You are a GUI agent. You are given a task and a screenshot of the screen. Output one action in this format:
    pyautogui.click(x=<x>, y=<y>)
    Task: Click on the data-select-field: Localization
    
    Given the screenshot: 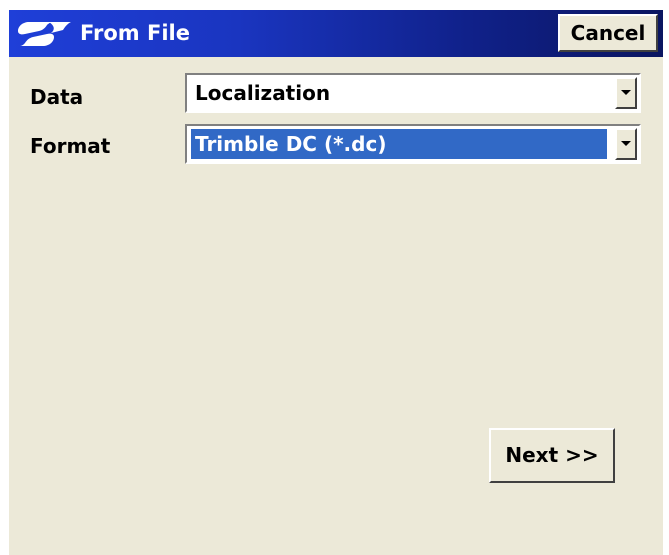 What is the action you would take?
    pyautogui.click(x=399, y=93)
    